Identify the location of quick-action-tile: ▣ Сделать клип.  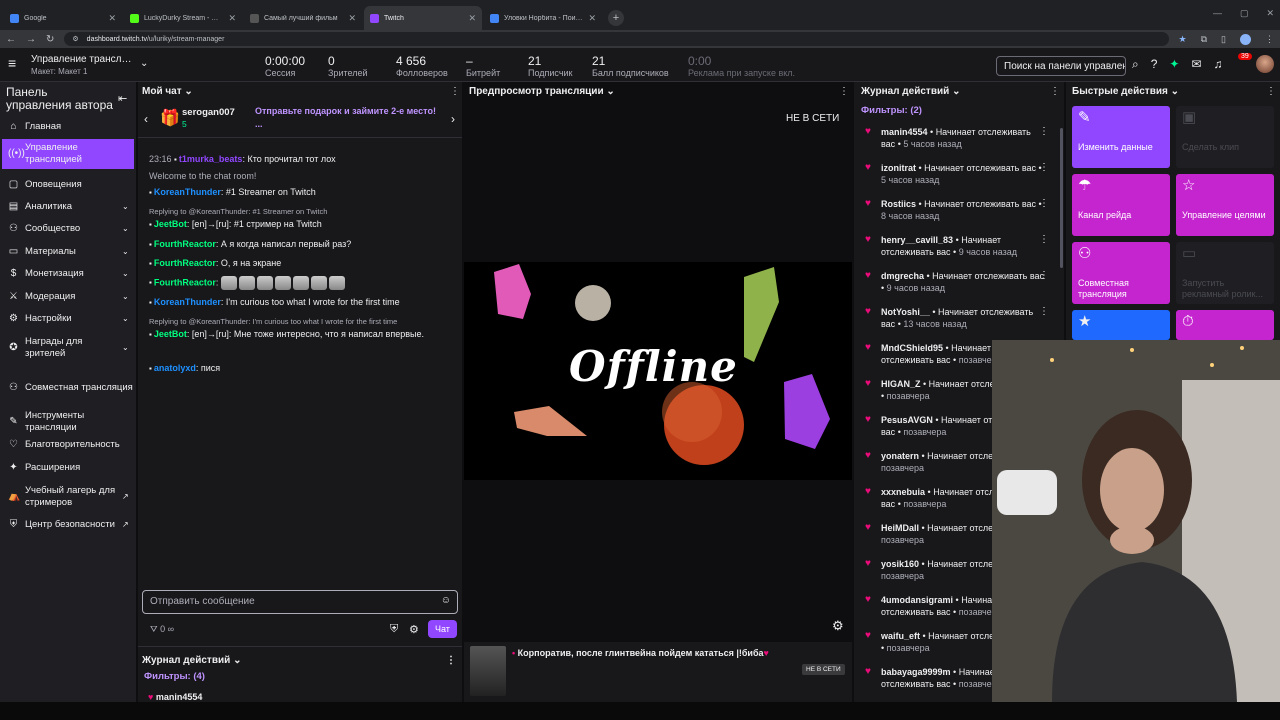
(1225, 137).